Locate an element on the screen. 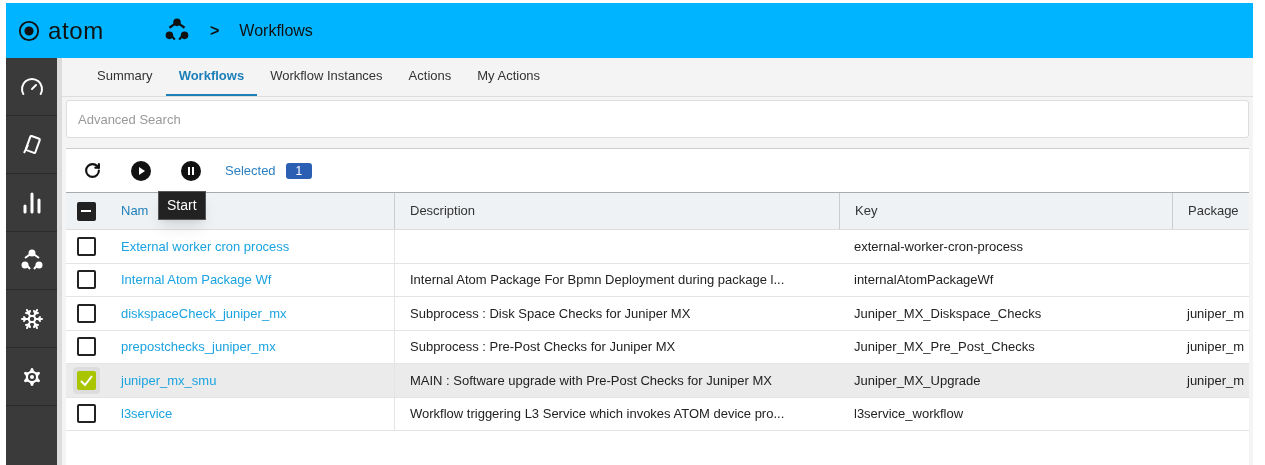 Image resolution: width=1265 pixels, height=465 pixels. table-cell-text: Juniper_MX_Upgrade is located at coordinates (917, 380).